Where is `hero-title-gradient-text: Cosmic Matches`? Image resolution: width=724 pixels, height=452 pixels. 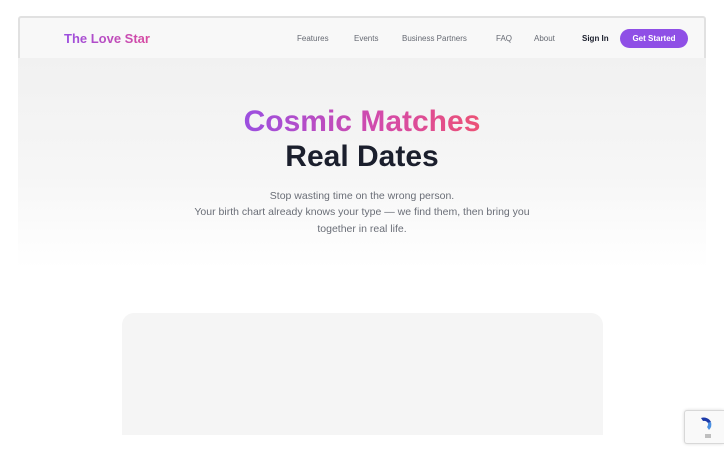 hero-title-gradient-text: Cosmic Matches is located at coordinates (362, 121).